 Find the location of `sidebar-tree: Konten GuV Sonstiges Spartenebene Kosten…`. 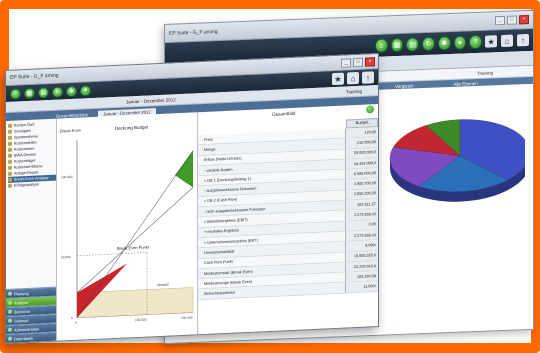

sidebar-tree: Konten GuV Sonstiges Spartenebene Kosten… is located at coordinates (31, 154).